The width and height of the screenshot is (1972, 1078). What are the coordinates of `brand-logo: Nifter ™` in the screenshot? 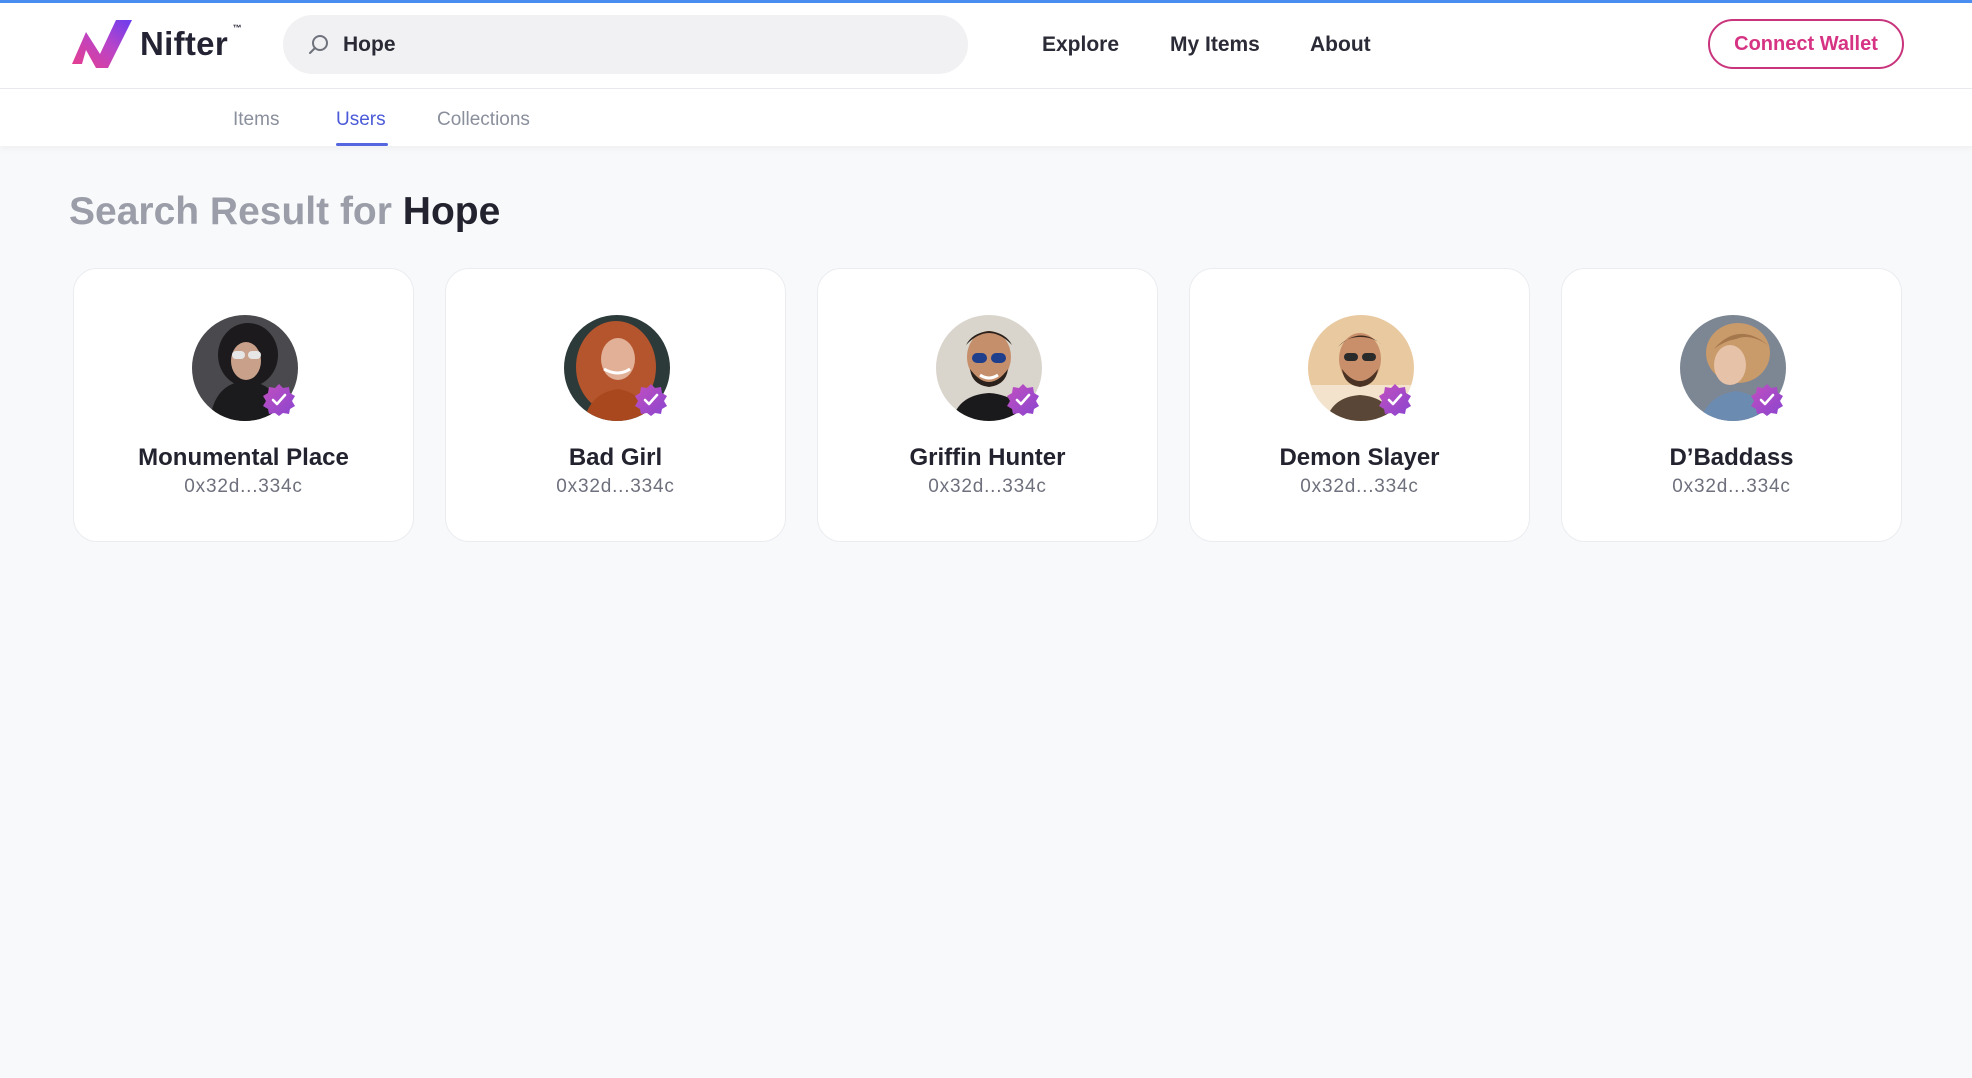 It's located at (156, 44).